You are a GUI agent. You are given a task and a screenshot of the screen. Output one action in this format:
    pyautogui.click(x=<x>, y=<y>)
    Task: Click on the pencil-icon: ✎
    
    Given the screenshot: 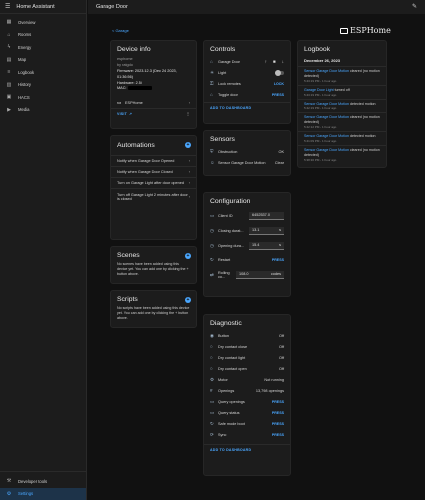 What is the action you would take?
    pyautogui.click(x=414, y=6)
    